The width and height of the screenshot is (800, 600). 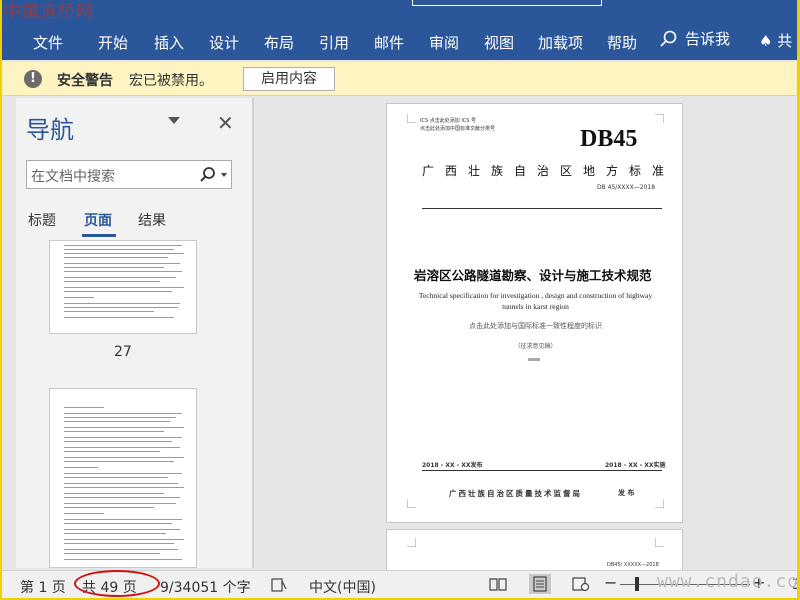 What do you see at coordinates (279, 587) in the screenshot?
I see `proofing-icon` at bounding box center [279, 587].